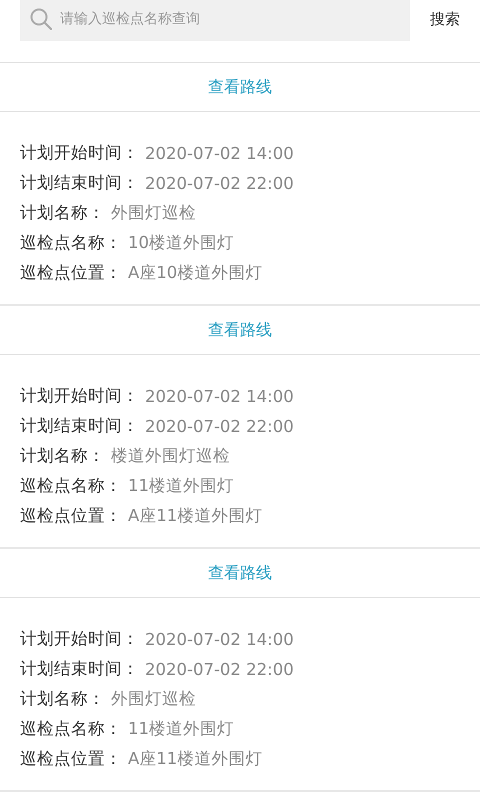 The image size is (480, 800). Describe the element at coordinates (195, 273) in the screenshot. I see `field-value: A座10楼道外围灯` at that location.